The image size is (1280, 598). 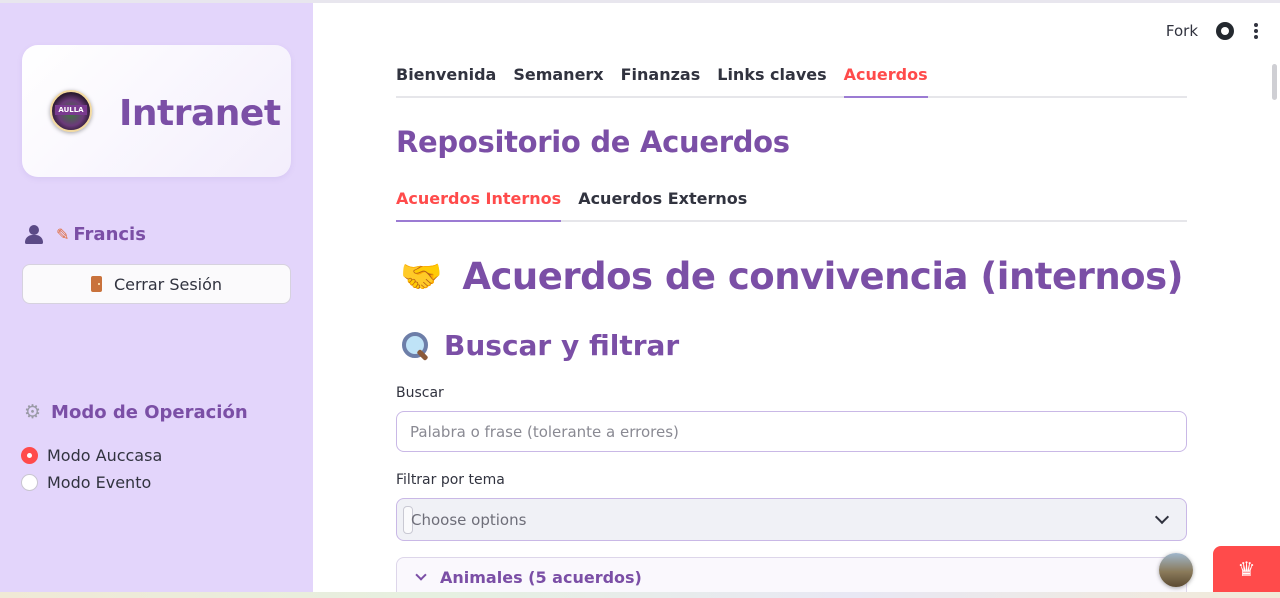 I want to click on radio-modo-evento: Modo Evento, so click(x=86, y=482).